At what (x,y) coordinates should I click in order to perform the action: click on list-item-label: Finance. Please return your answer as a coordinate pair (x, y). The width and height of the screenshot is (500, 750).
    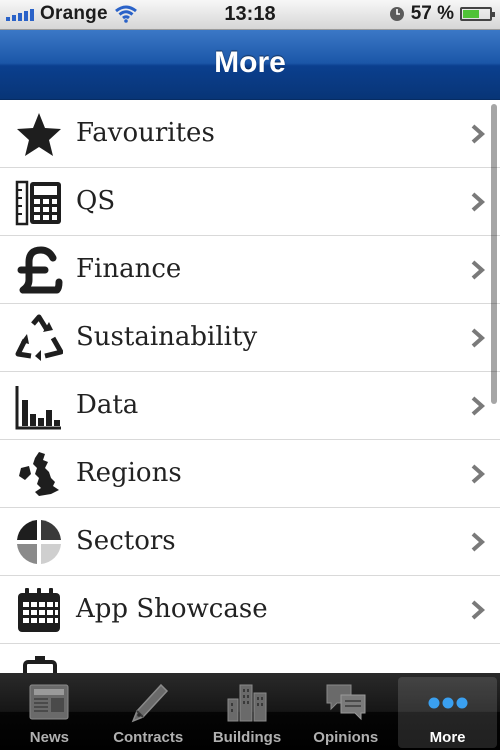
    Looking at the image, I should click on (129, 269).